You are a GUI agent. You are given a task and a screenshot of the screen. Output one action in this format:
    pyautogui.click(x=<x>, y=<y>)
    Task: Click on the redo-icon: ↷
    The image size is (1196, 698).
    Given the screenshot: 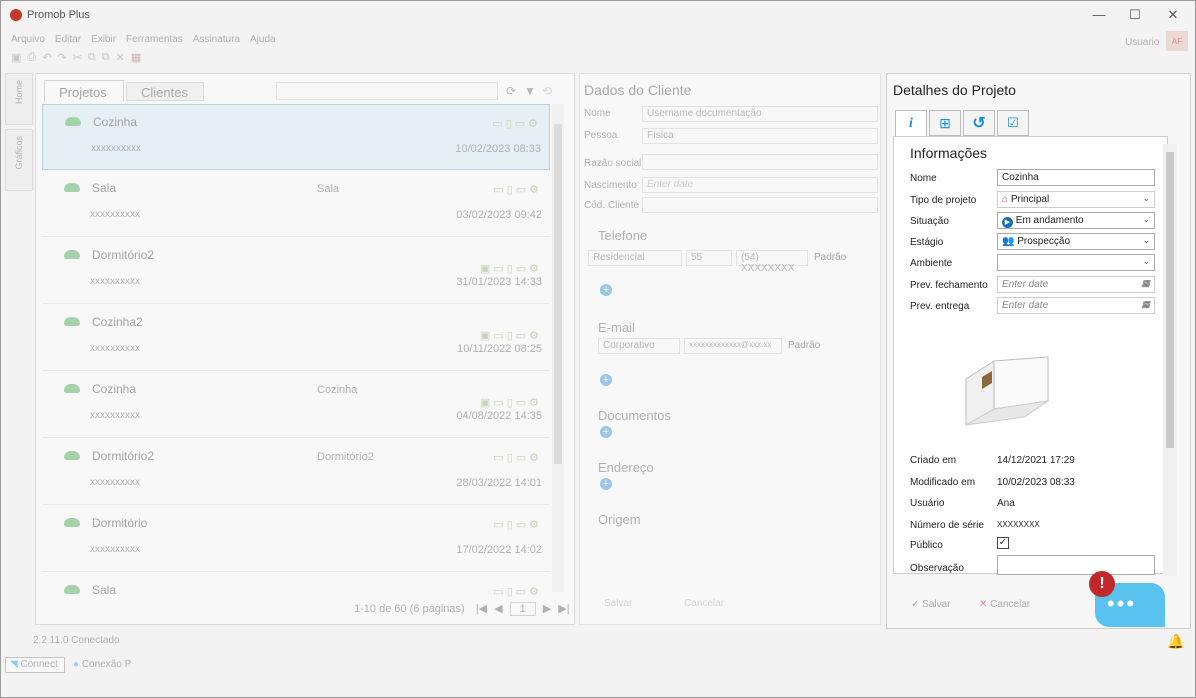 What is the action you would take?
    pyautogui.click(x=61, y=59)
    